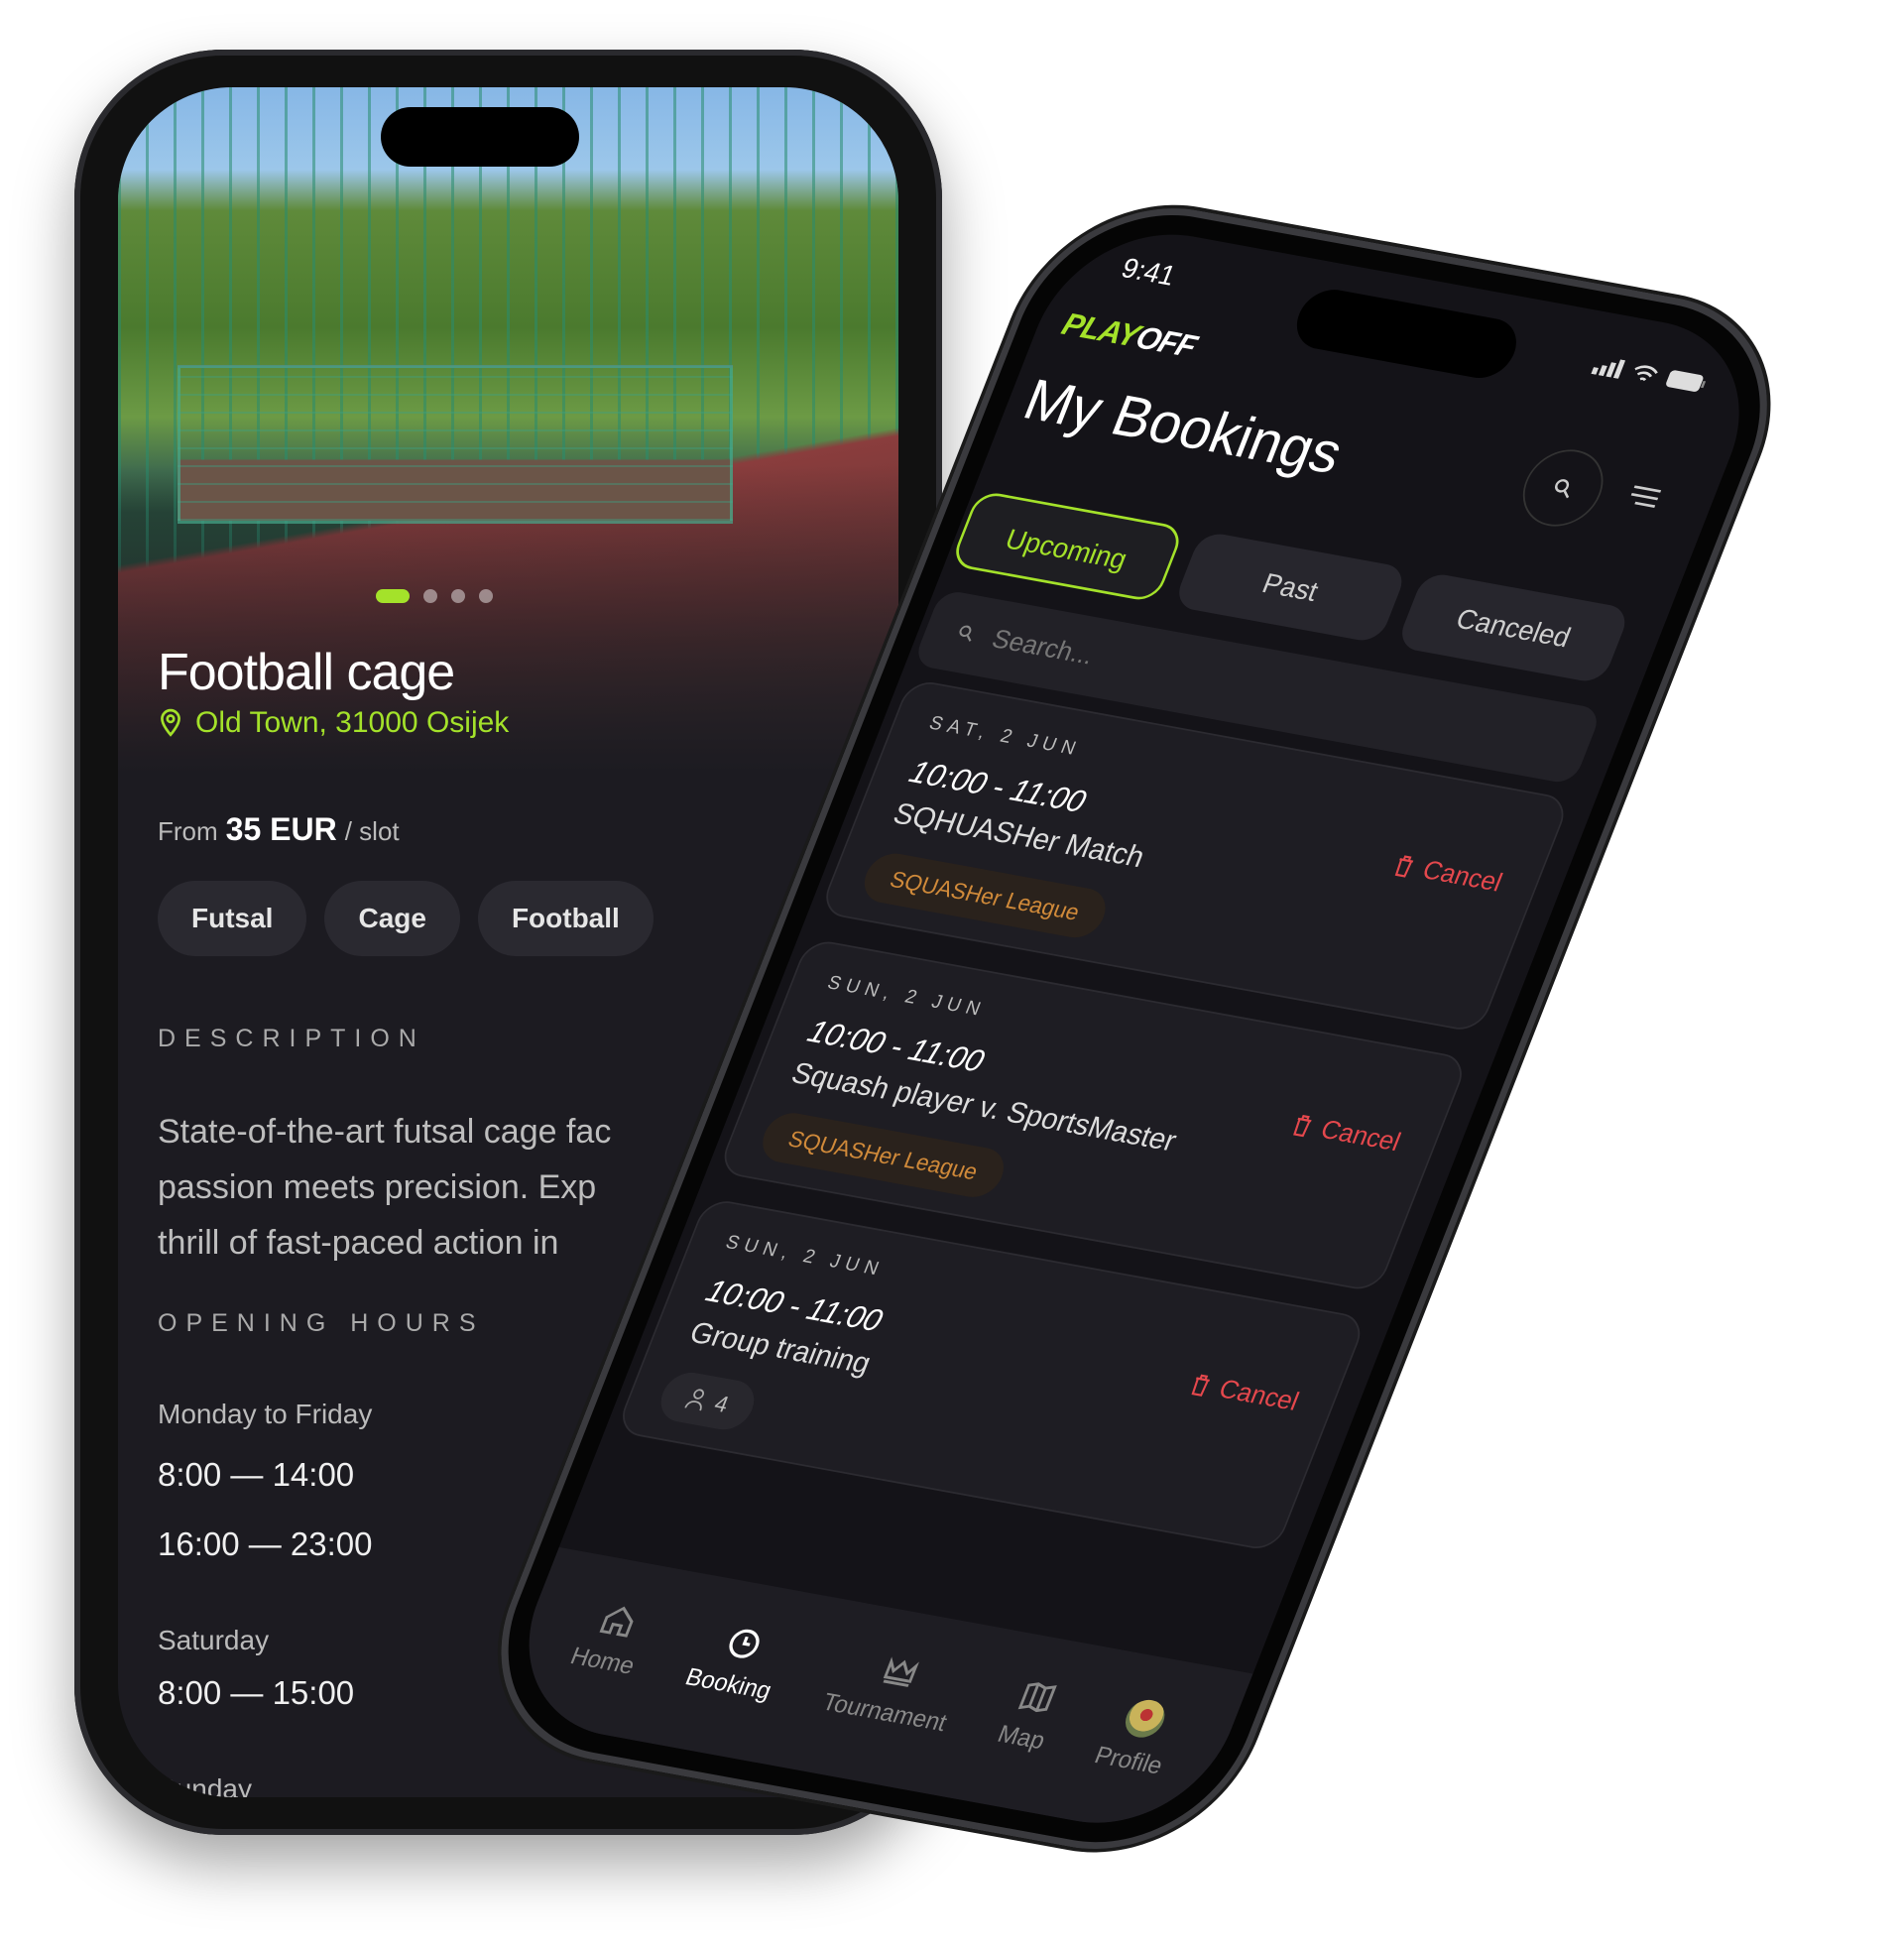 This screenshot has width=1904, height=1951. I want to click on status-time: 9:41, so click(1149, 271).